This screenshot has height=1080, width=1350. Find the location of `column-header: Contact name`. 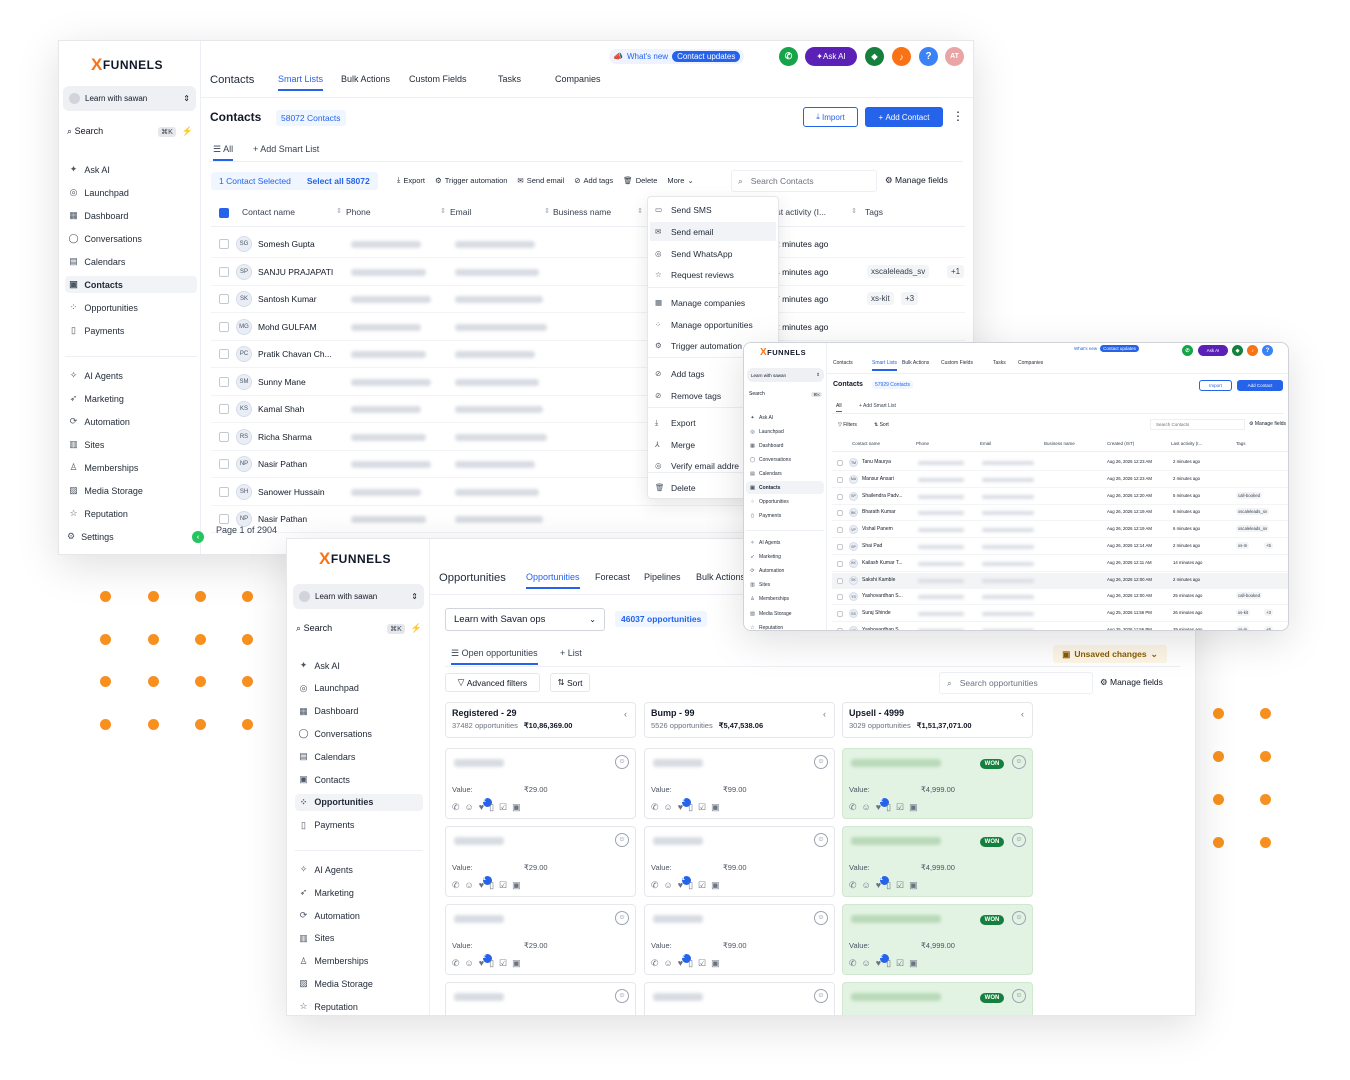

column-header: Contact name is located at coordinates (866, 443).